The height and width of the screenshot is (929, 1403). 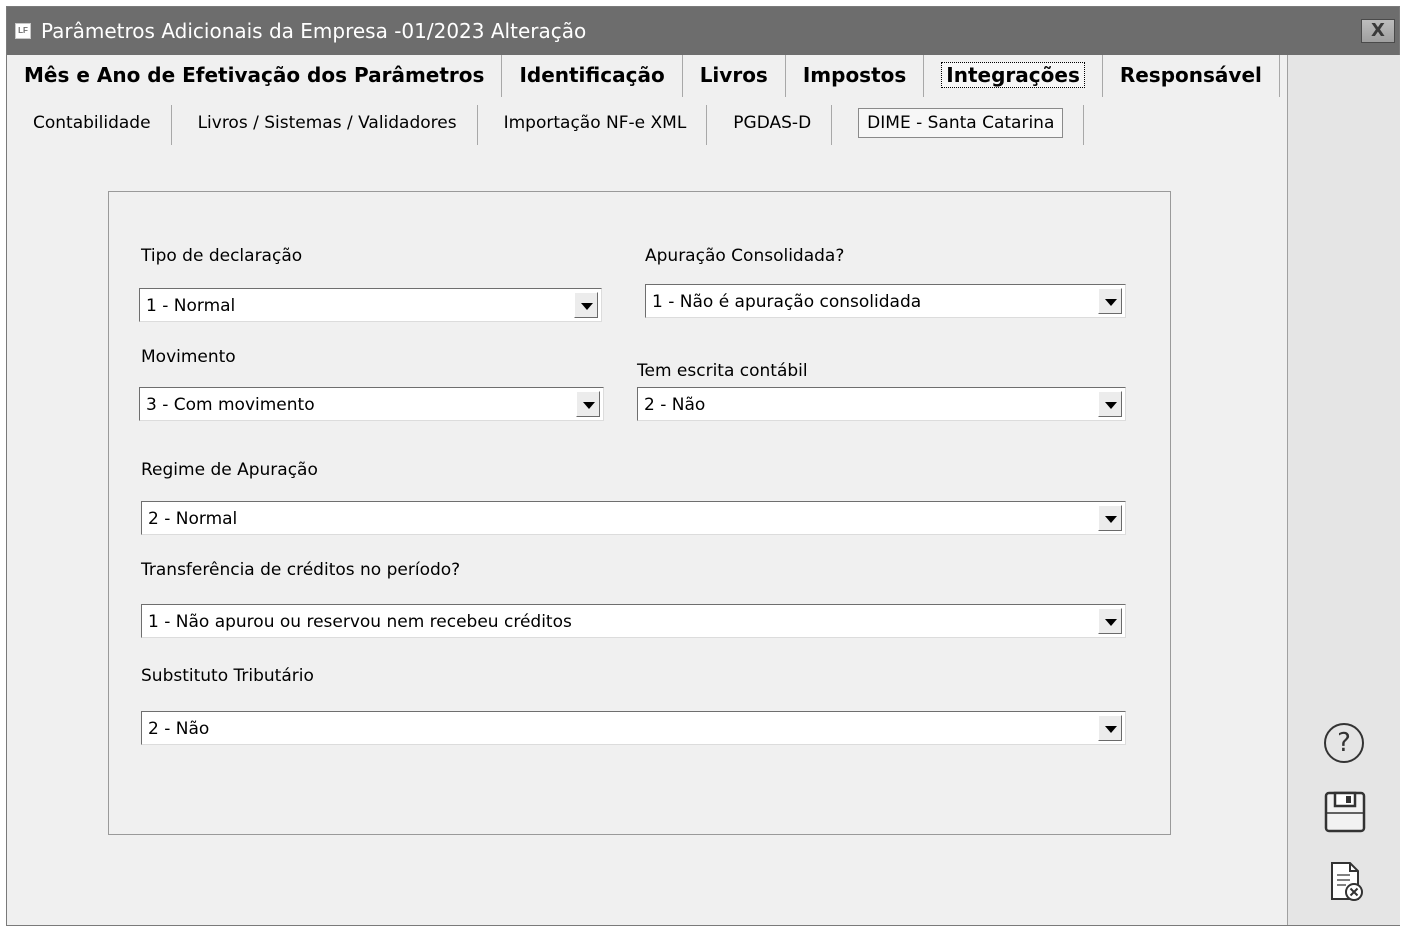 I want to click on escrita-contabil-select: 2 - Não, so click(x=881, y=404).